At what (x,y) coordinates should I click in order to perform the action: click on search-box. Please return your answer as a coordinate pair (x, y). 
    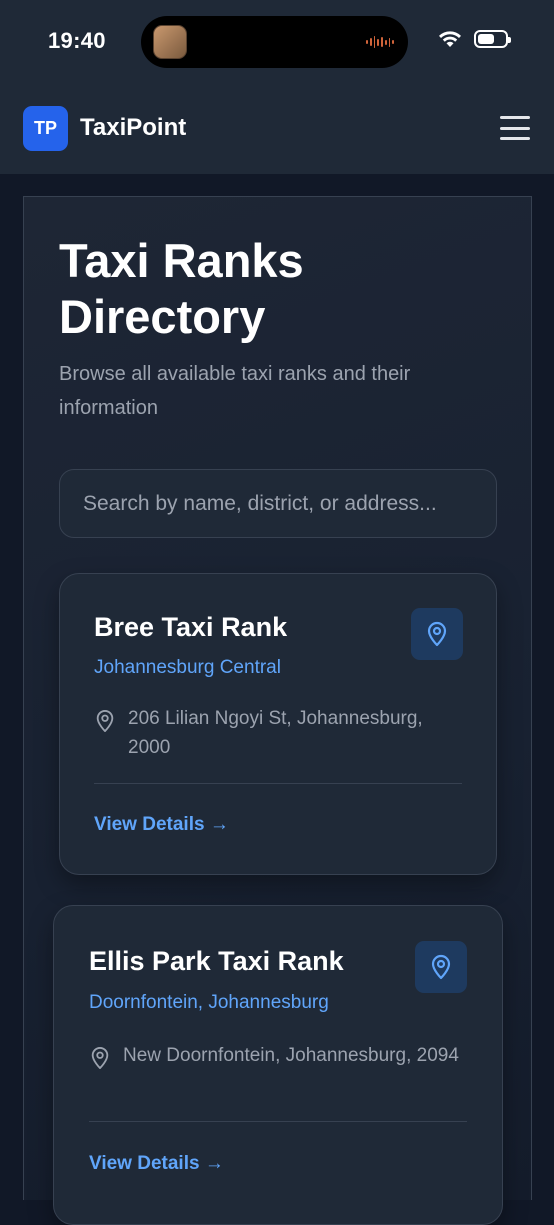
    Looking at the image, I should click on (278, 503).